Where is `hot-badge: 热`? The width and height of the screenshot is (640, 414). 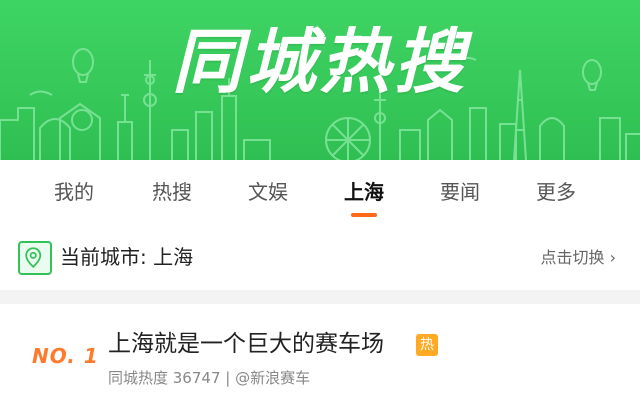
hot-badge: 热 is located at coordinates (427, 345).